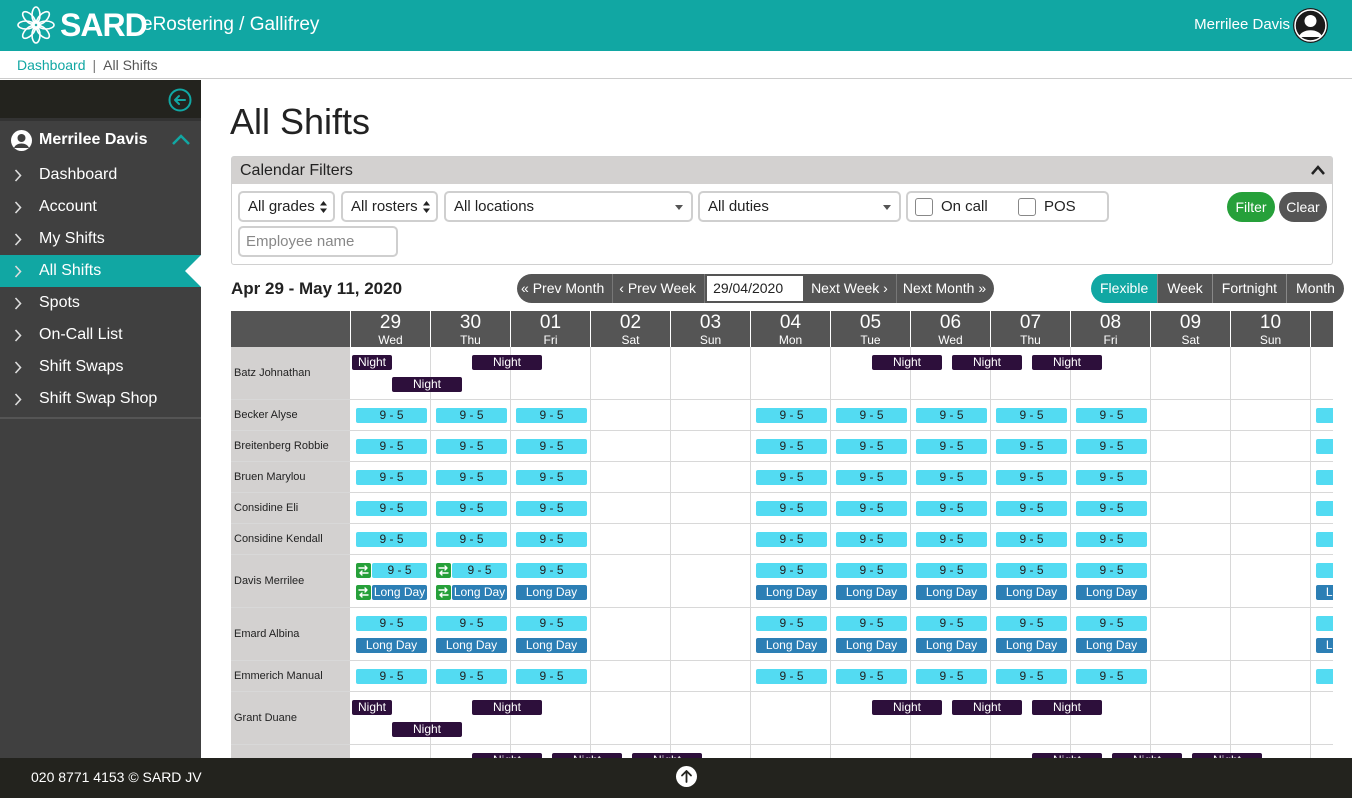 Image resolution: width=1352 pixels, height=798 pixels. Describe the element at coordinates (291, 508) in the screenshot. I see `employee-name: Considine Eli` at that location.